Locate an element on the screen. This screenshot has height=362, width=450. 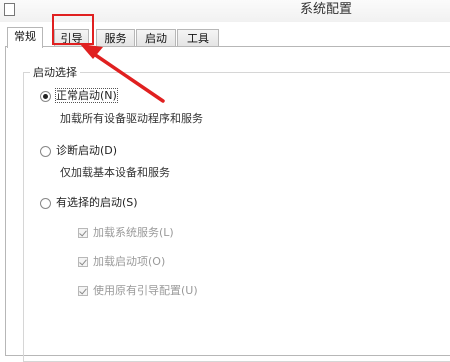
annotation-highlight-box is located at coordinates (73, 29).